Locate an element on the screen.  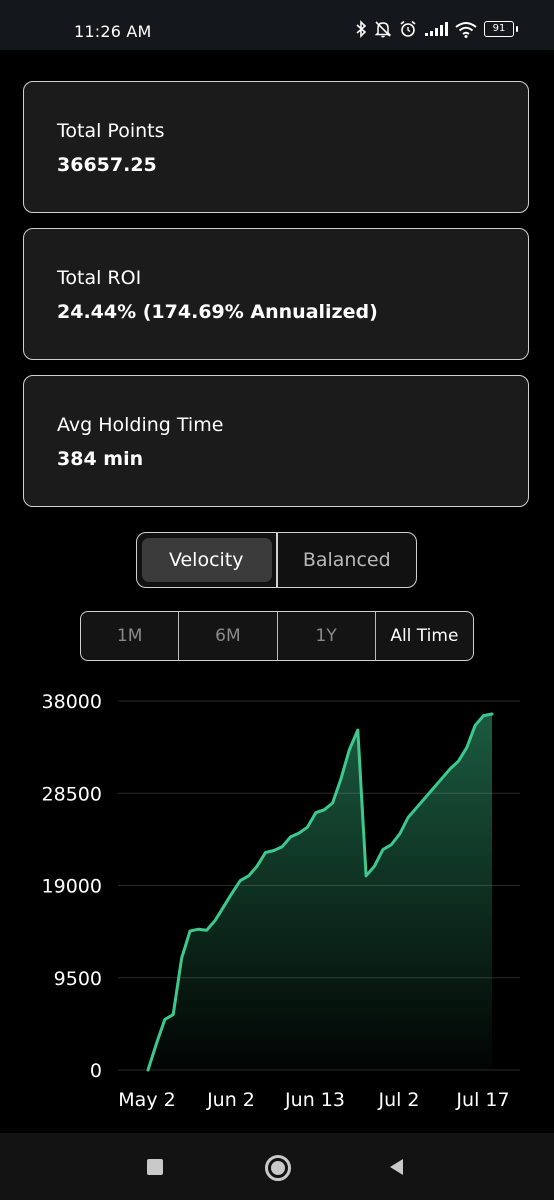
range-1y-button: 1Y is located at coordinates (327, 636).